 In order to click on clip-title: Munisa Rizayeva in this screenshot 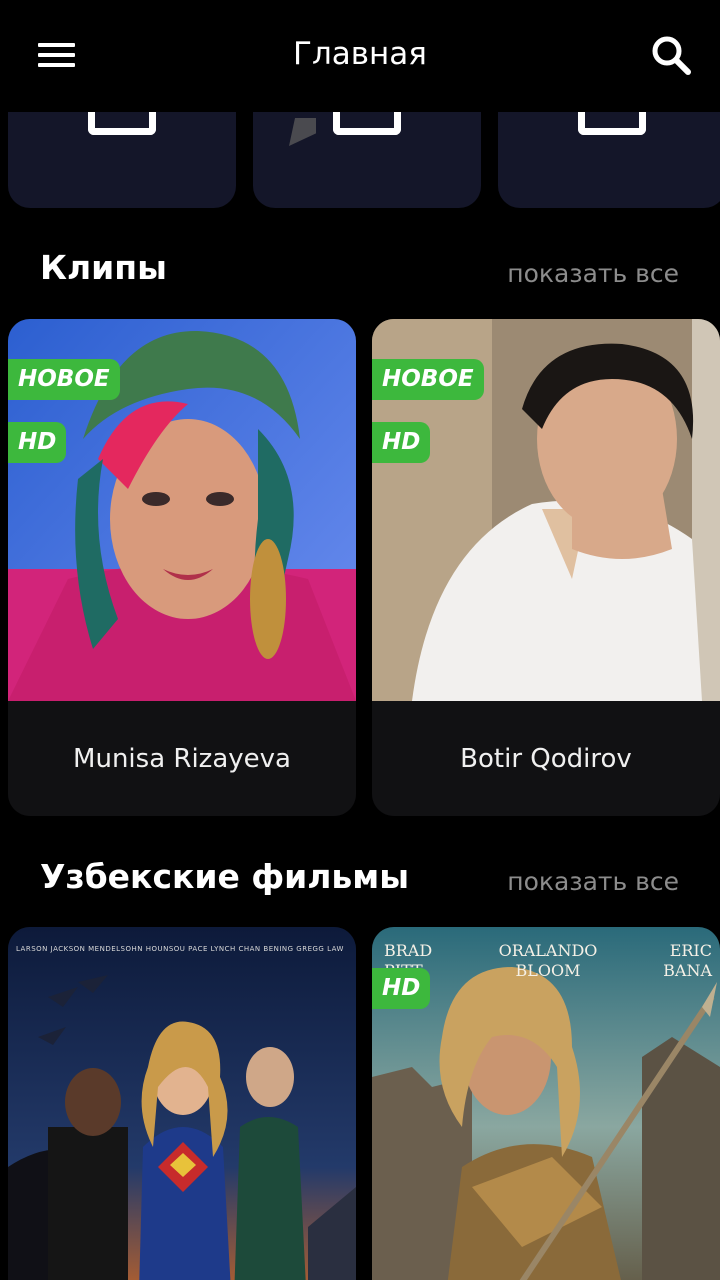, I will do `click(182, 758)`.